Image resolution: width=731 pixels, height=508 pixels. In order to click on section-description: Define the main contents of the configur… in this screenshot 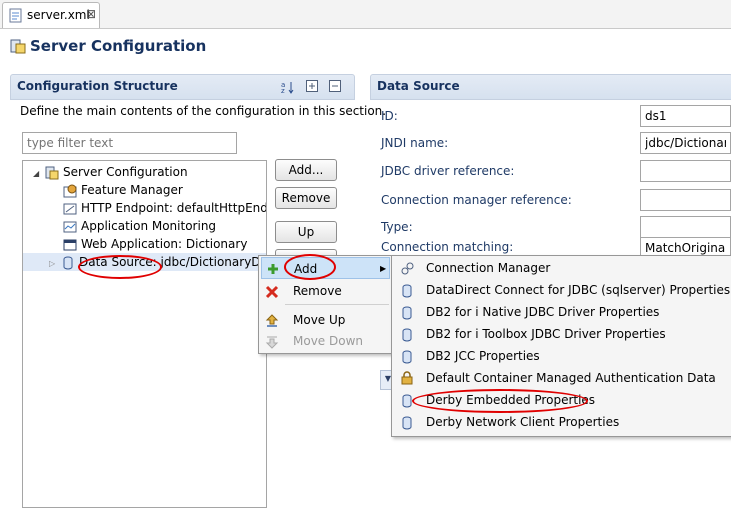, I will do `click(203, 111)`.